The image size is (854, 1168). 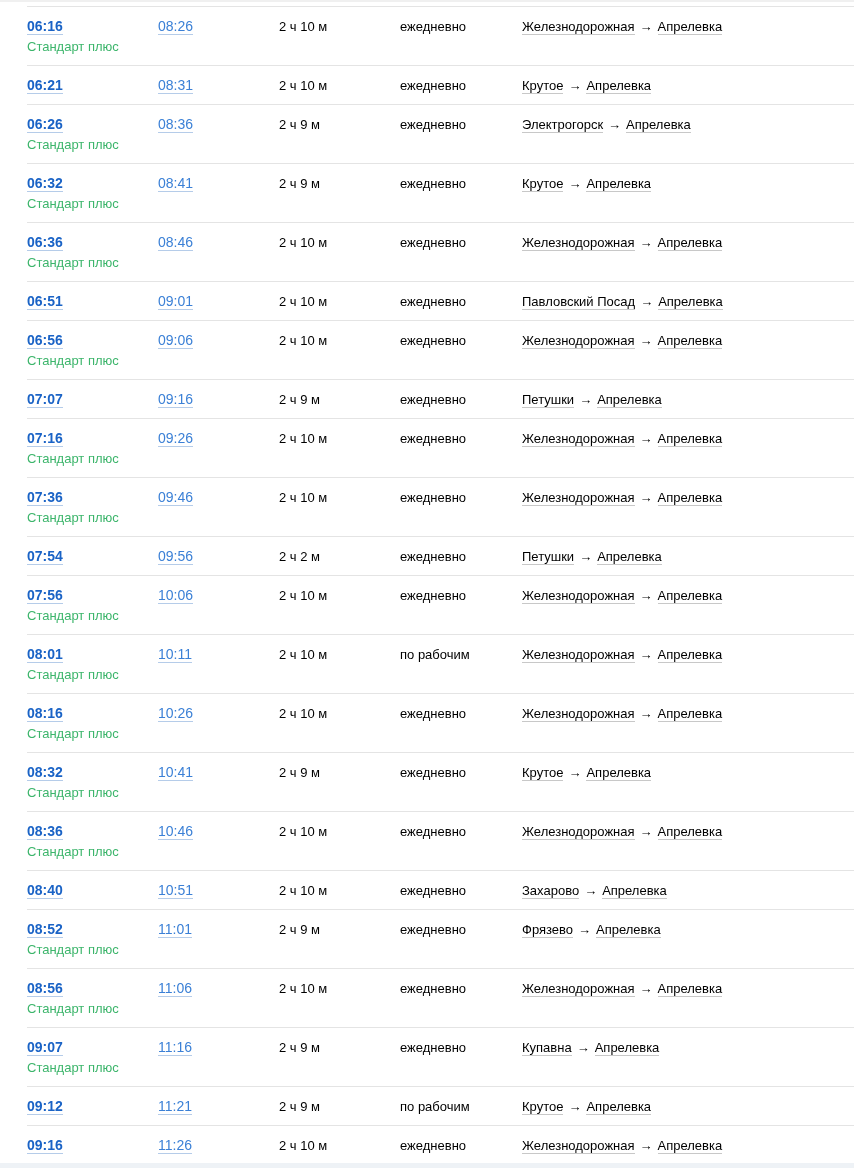 I want to click on arrival-time-link: 09:16, so click(x=176, y=399).